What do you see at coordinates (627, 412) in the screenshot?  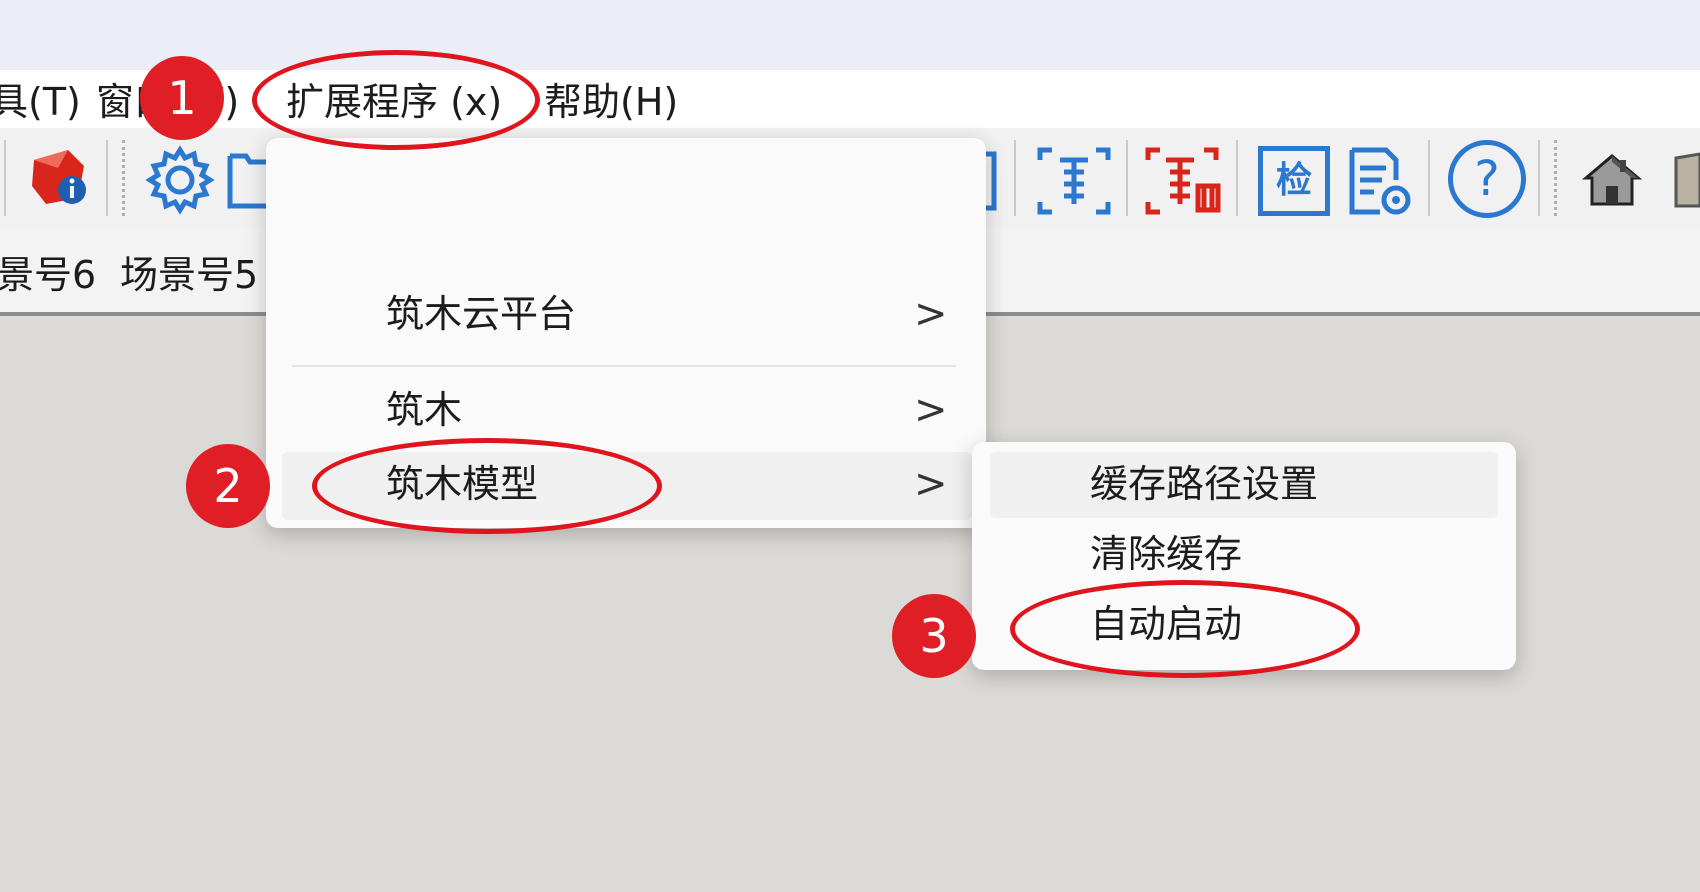 I see `menu-item-zhumu: 筑木 >` at bounding box center [627, 412].